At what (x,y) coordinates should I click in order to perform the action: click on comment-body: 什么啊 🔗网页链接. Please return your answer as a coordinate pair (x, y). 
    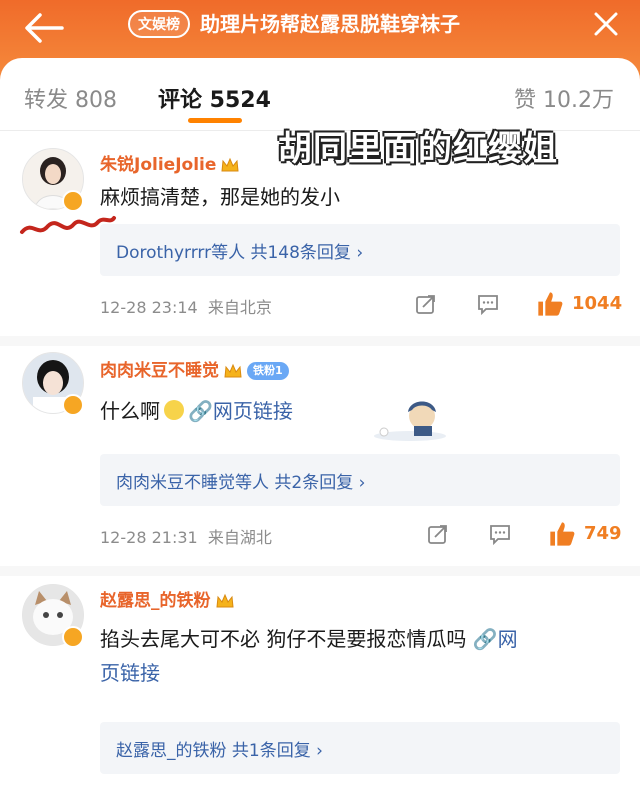
    Looking at the image, I should click on (196, 411).